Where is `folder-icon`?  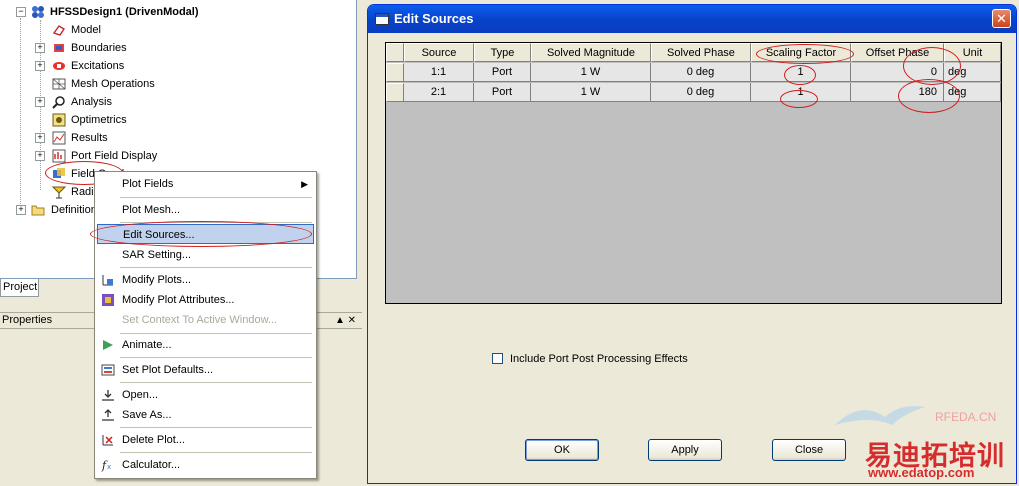 folder-icon is located at coordinates (38, 210).